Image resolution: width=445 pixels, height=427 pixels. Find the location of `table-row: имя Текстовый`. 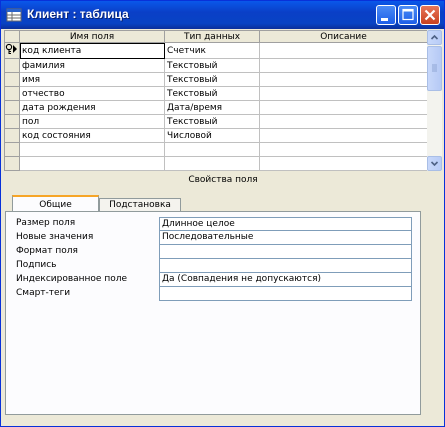

table-row: имя Текстовый is located at coordinates (215, 79).